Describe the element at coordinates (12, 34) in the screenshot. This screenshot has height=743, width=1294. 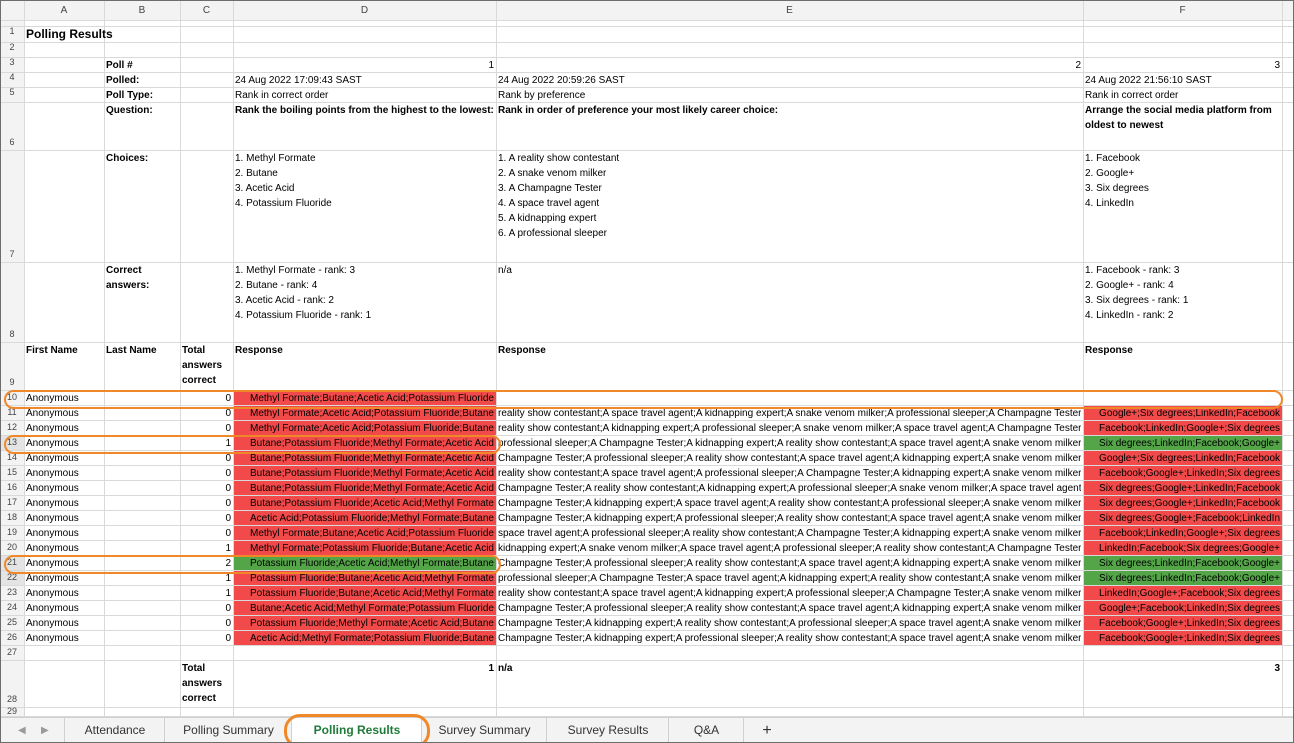
I see `row-header-1: 1` at that location.